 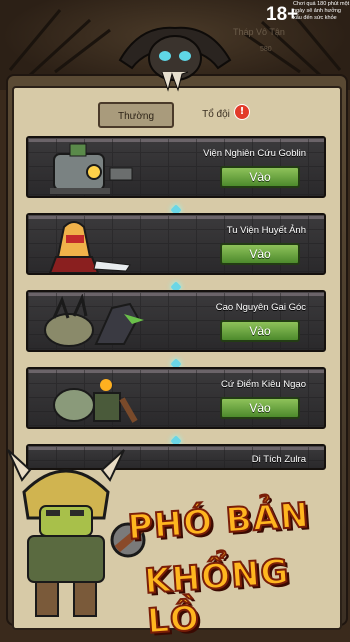 What do you see at coordinates (266, 230) in the screenshot?
I see `dungeon-name: Tu Viện Huyết Ảnh` at bounding box center [266, 230].